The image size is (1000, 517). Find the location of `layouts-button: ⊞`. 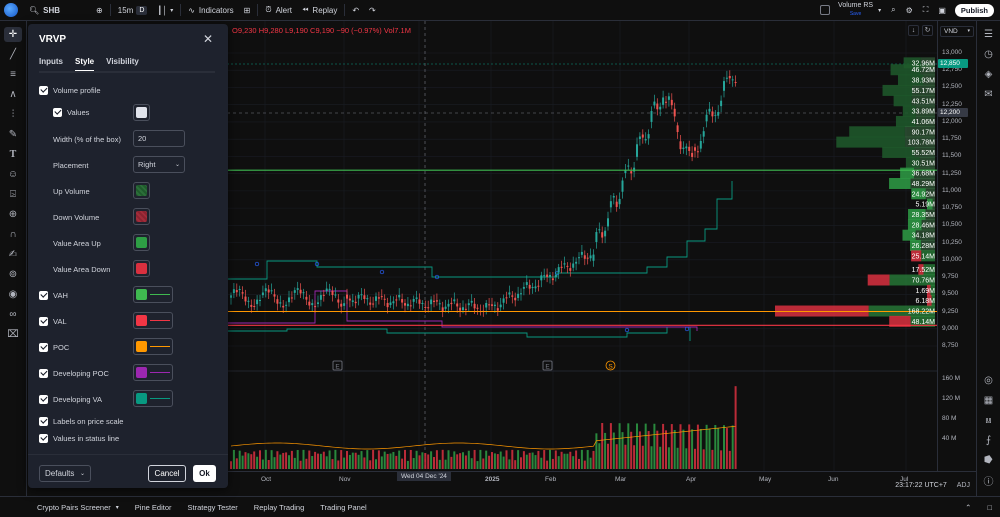

layouts-button: ⊞ is located at coordinates (247, 10).